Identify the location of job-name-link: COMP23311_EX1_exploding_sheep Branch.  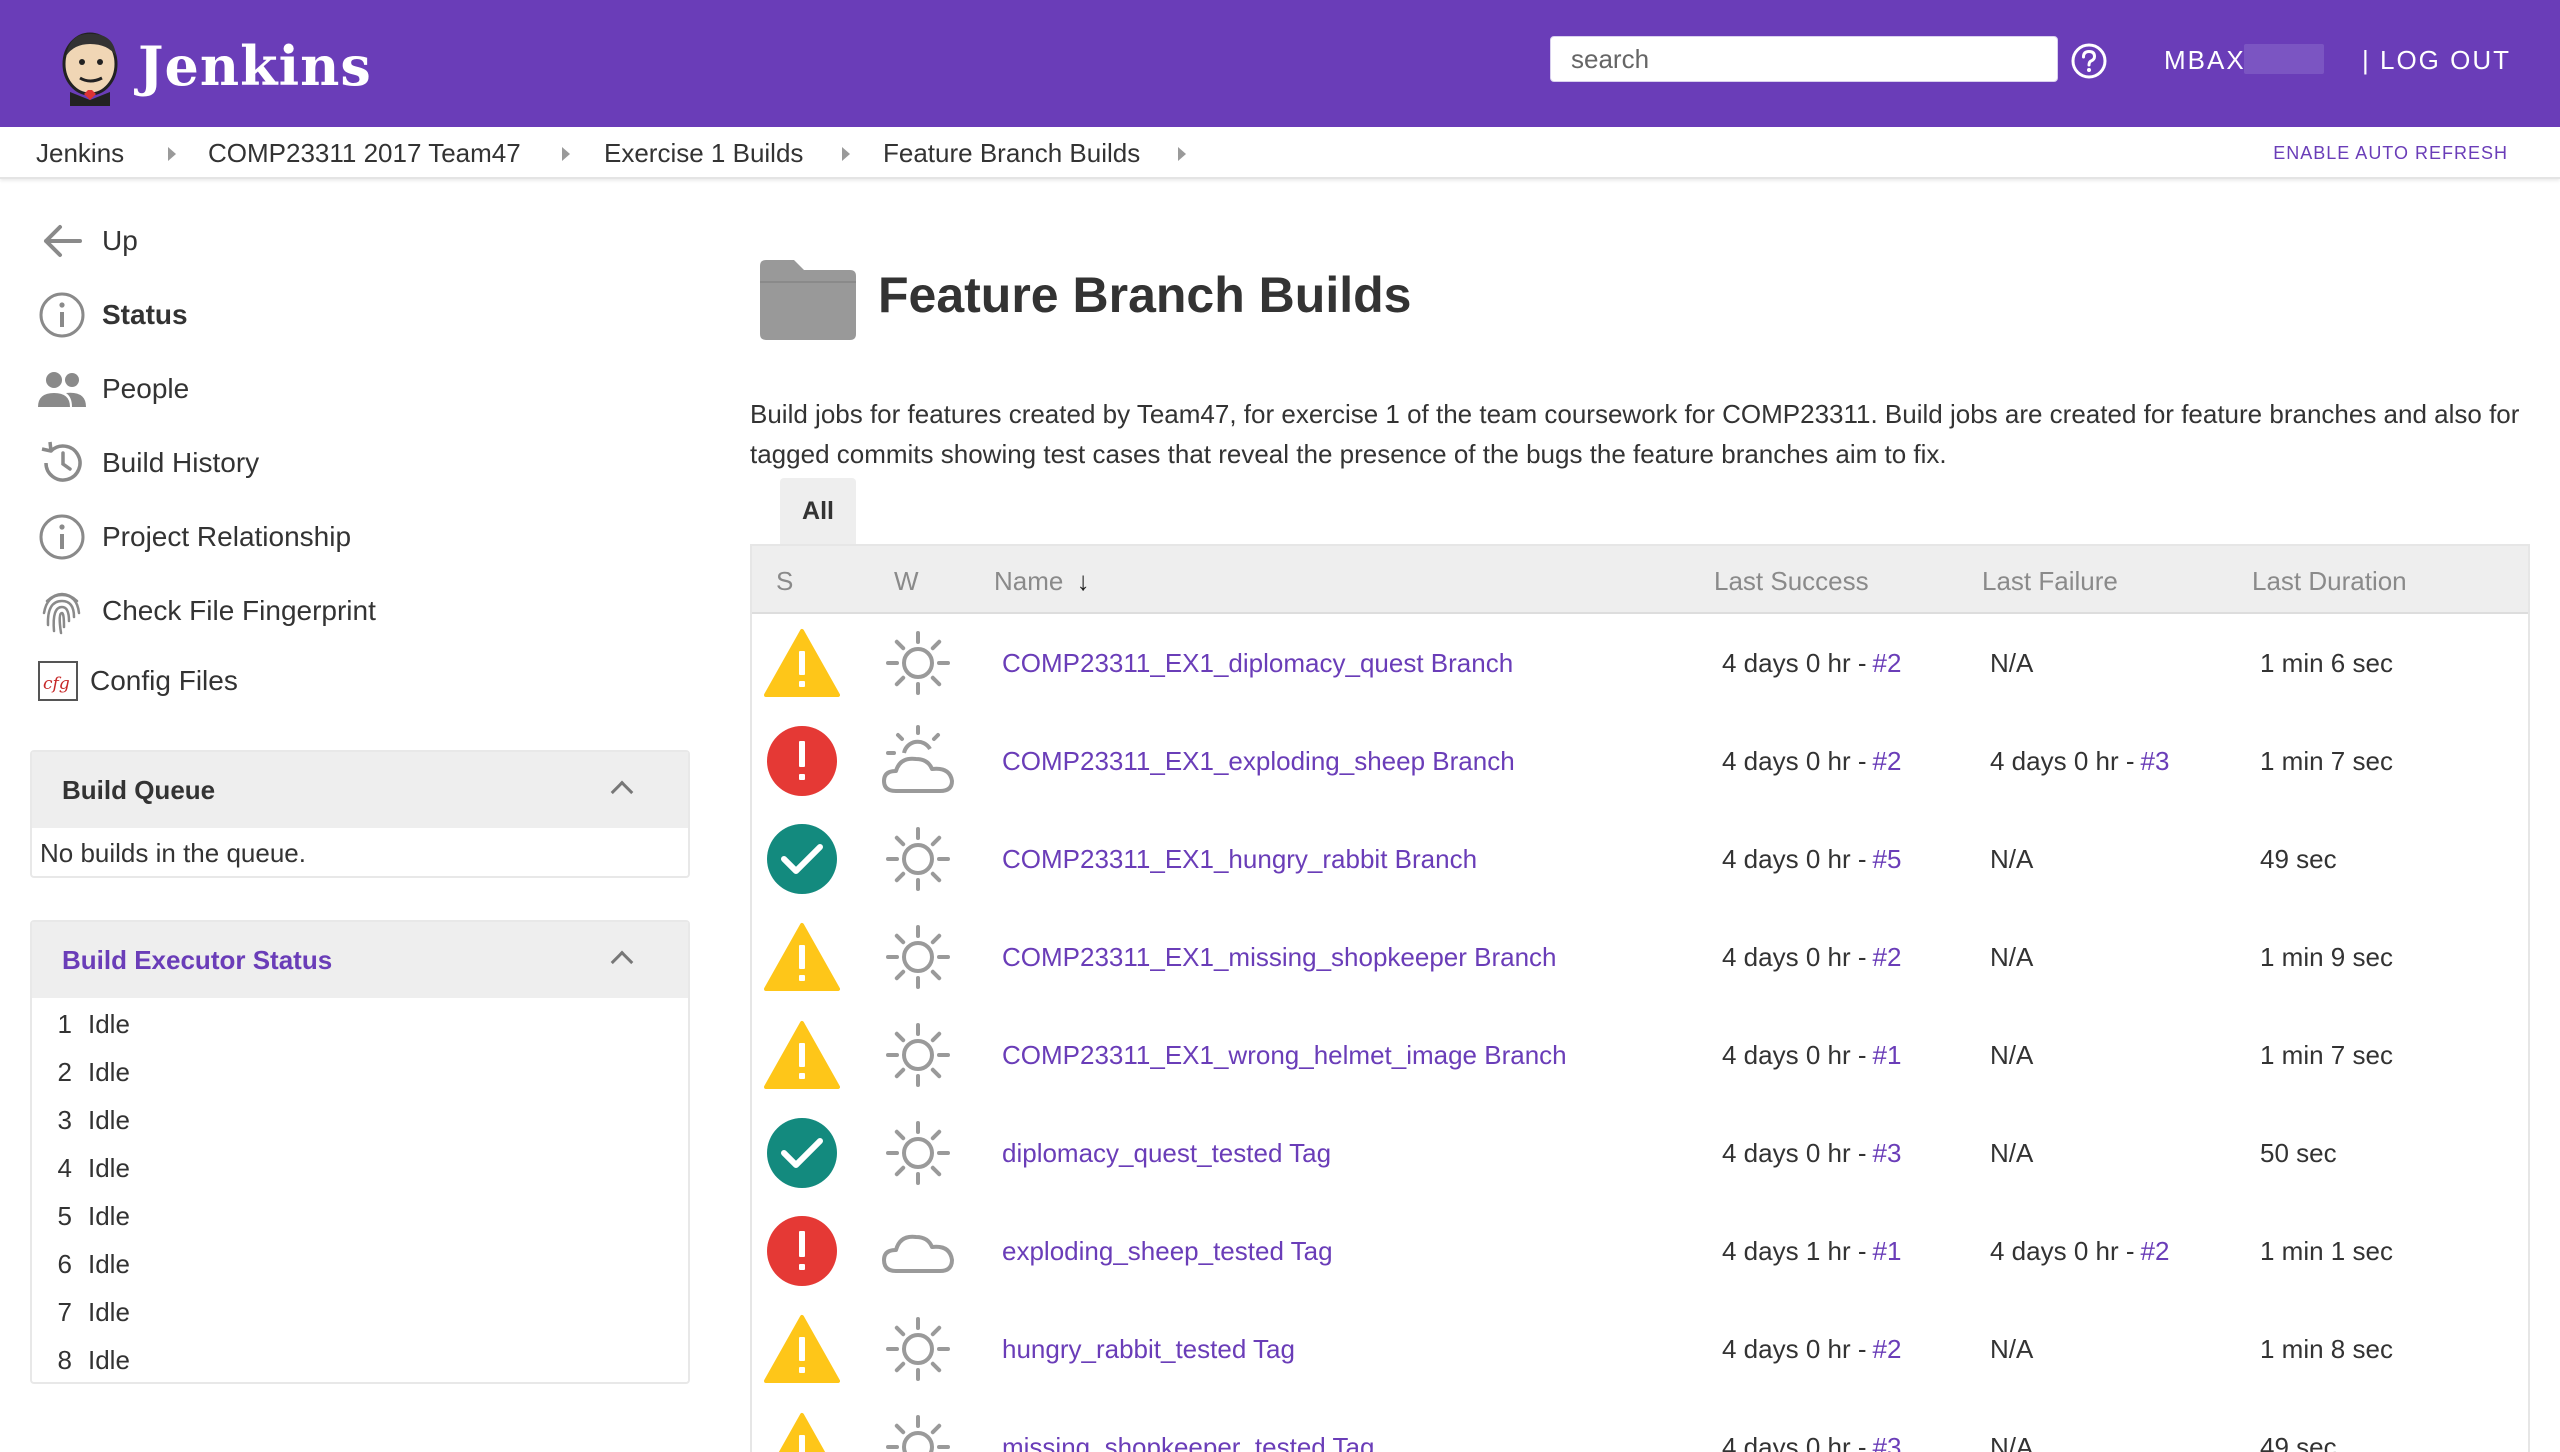
(1258, 761).